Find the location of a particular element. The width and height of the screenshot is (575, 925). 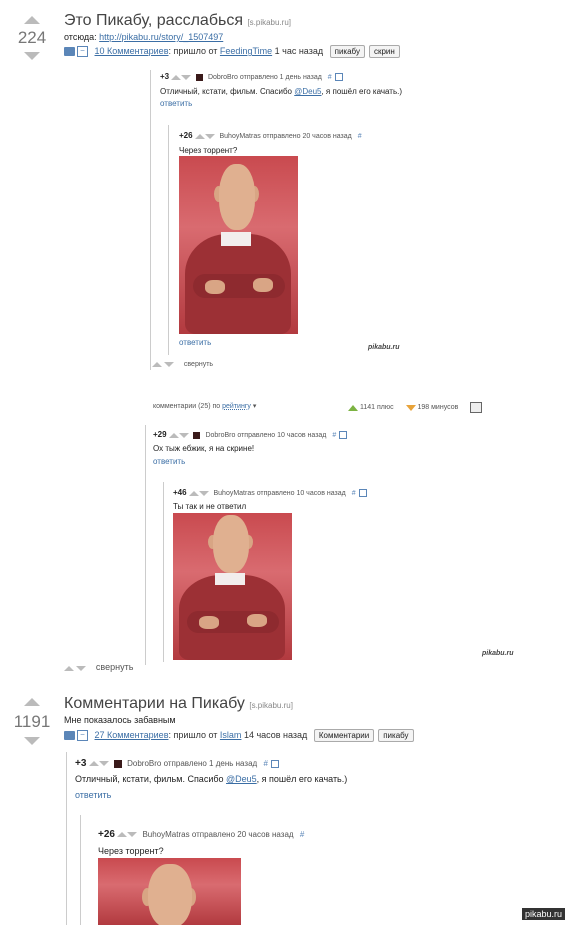

photo-hand is located at coordinates (215, 287).